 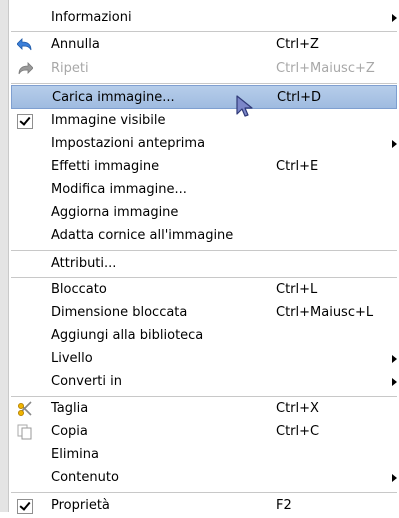 What do you see at coordinates (204, 359) in the screenshot?
I see `menu-item-livello: Livello` at bounding box center [204, 359].